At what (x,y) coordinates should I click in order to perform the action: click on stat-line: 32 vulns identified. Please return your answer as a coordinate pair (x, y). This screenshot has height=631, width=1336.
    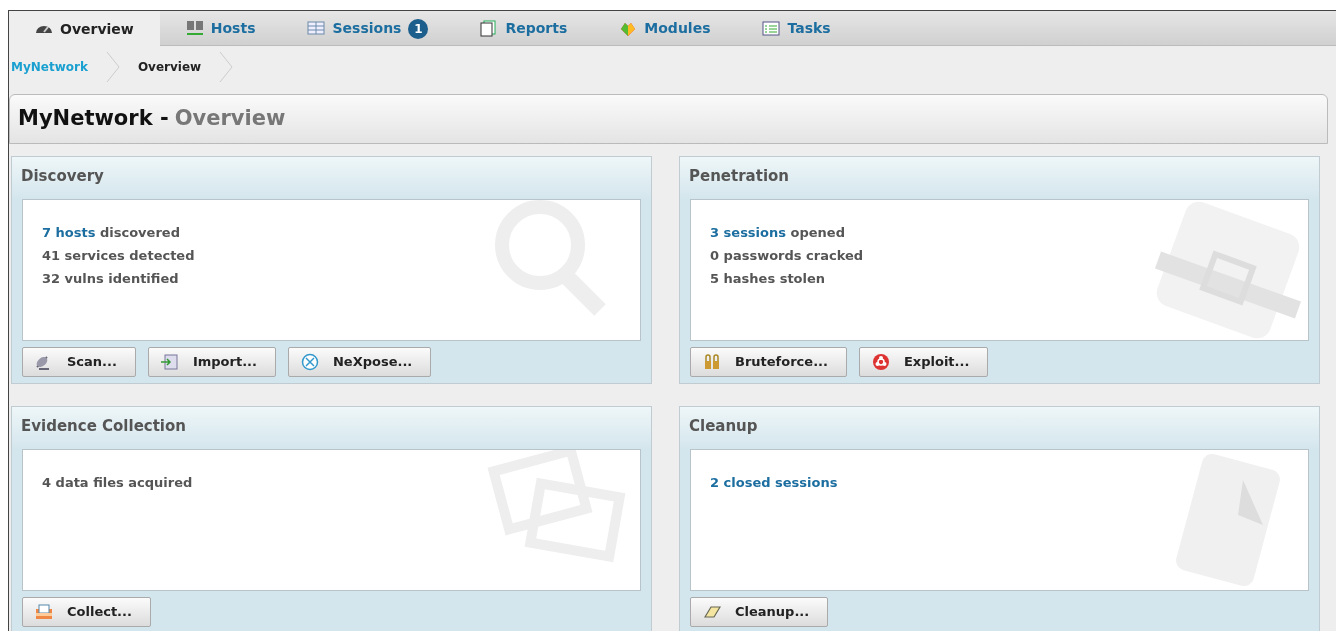
    Looking at the image, I should click on (111, 279).